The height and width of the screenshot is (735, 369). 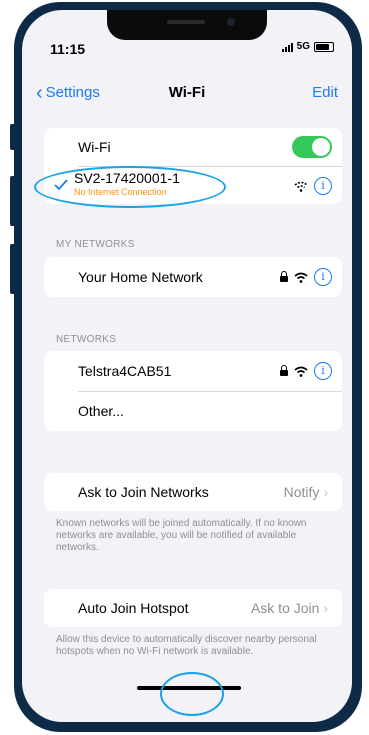 I want to click on network-name: Telstra4CAB51, so click(x=125, y=371).